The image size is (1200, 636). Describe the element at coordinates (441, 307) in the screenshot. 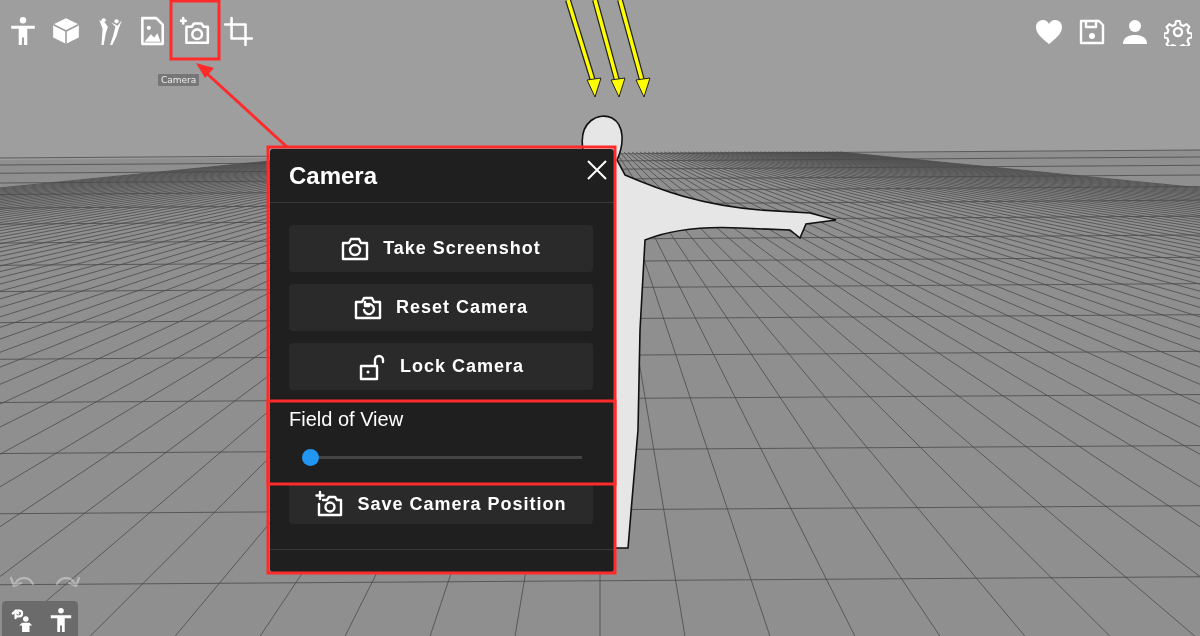

I see `action-button: Reset Camera` at that location.